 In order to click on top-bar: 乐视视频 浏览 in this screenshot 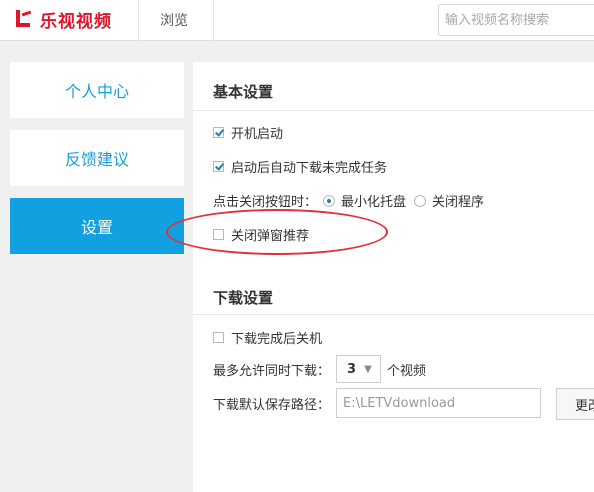, I will do `click(297, 20)`.